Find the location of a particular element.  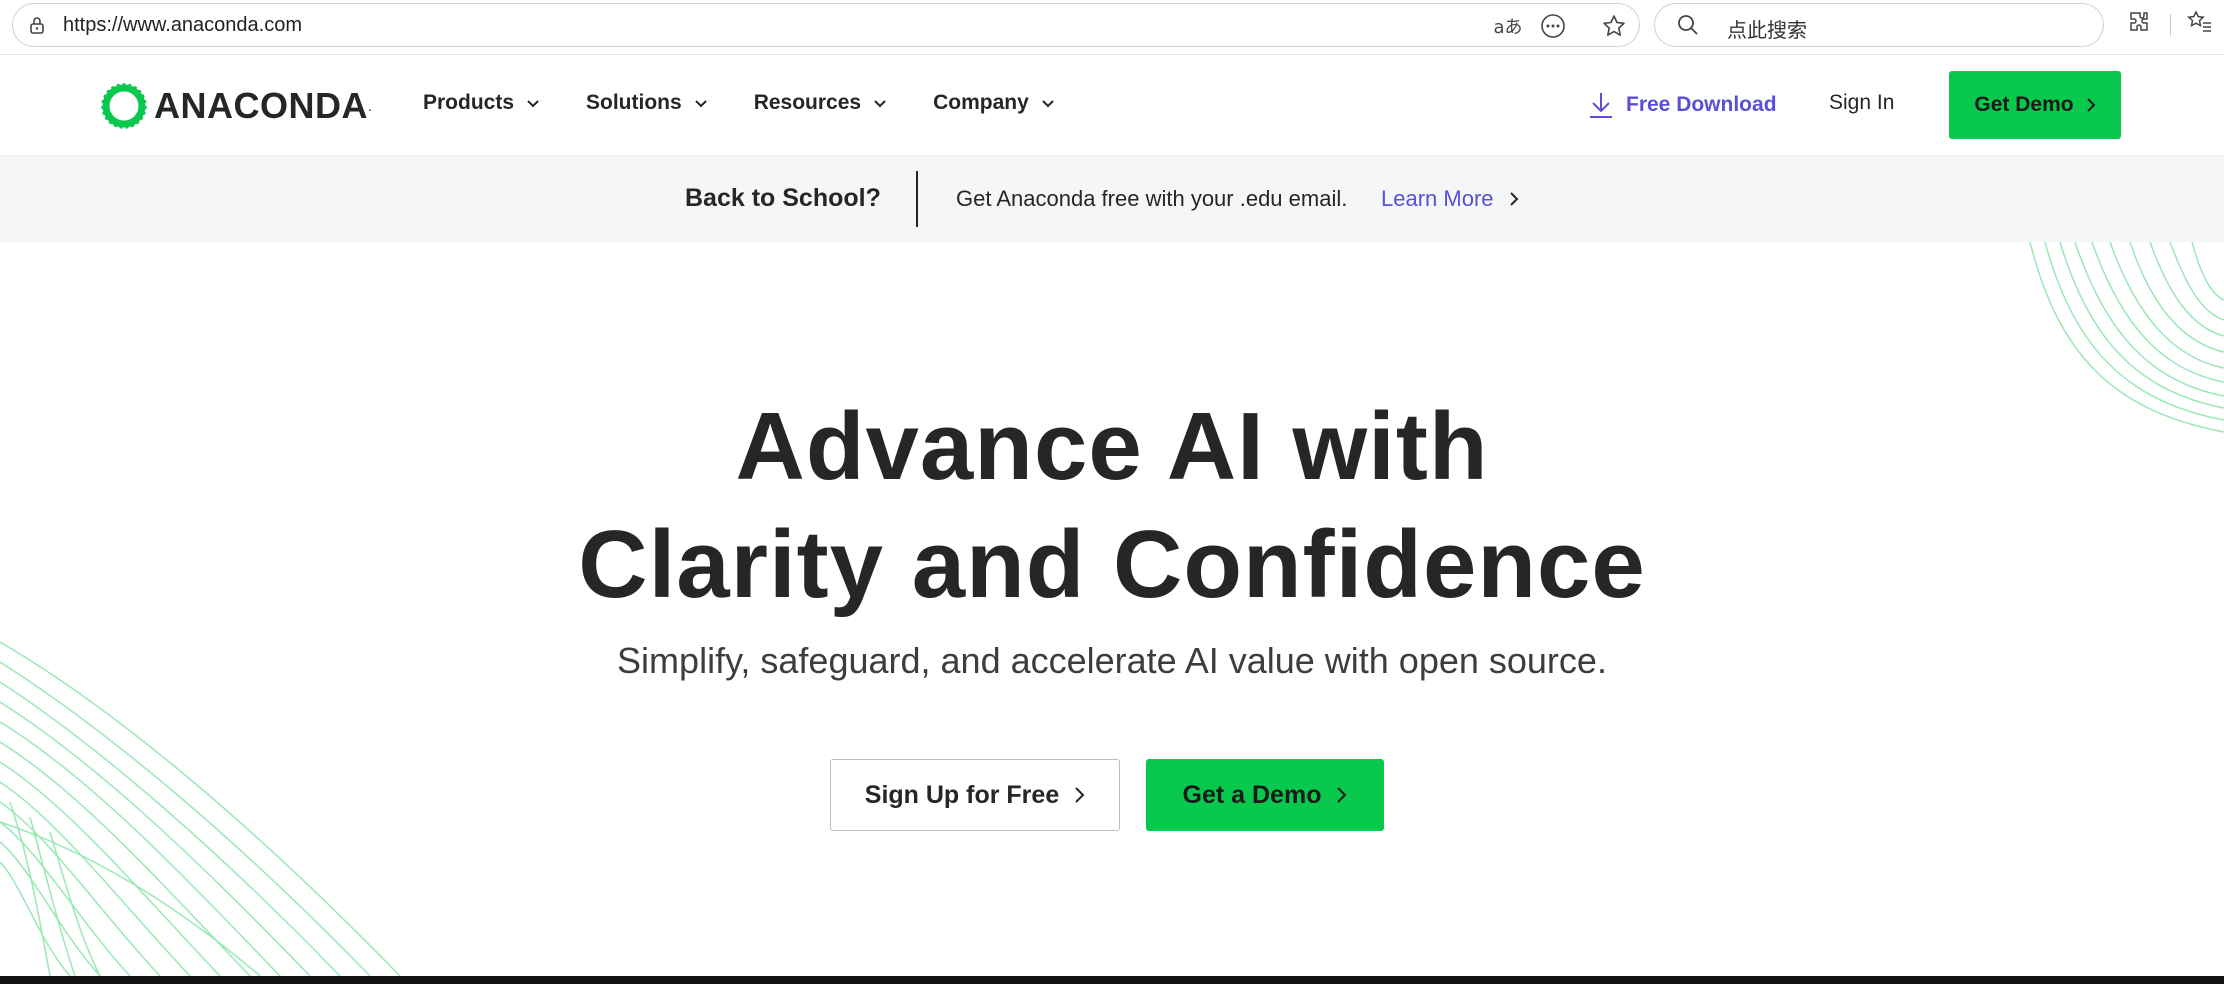

hero-title-line-1: Advance AI with is located at coordinates (1112, 446).